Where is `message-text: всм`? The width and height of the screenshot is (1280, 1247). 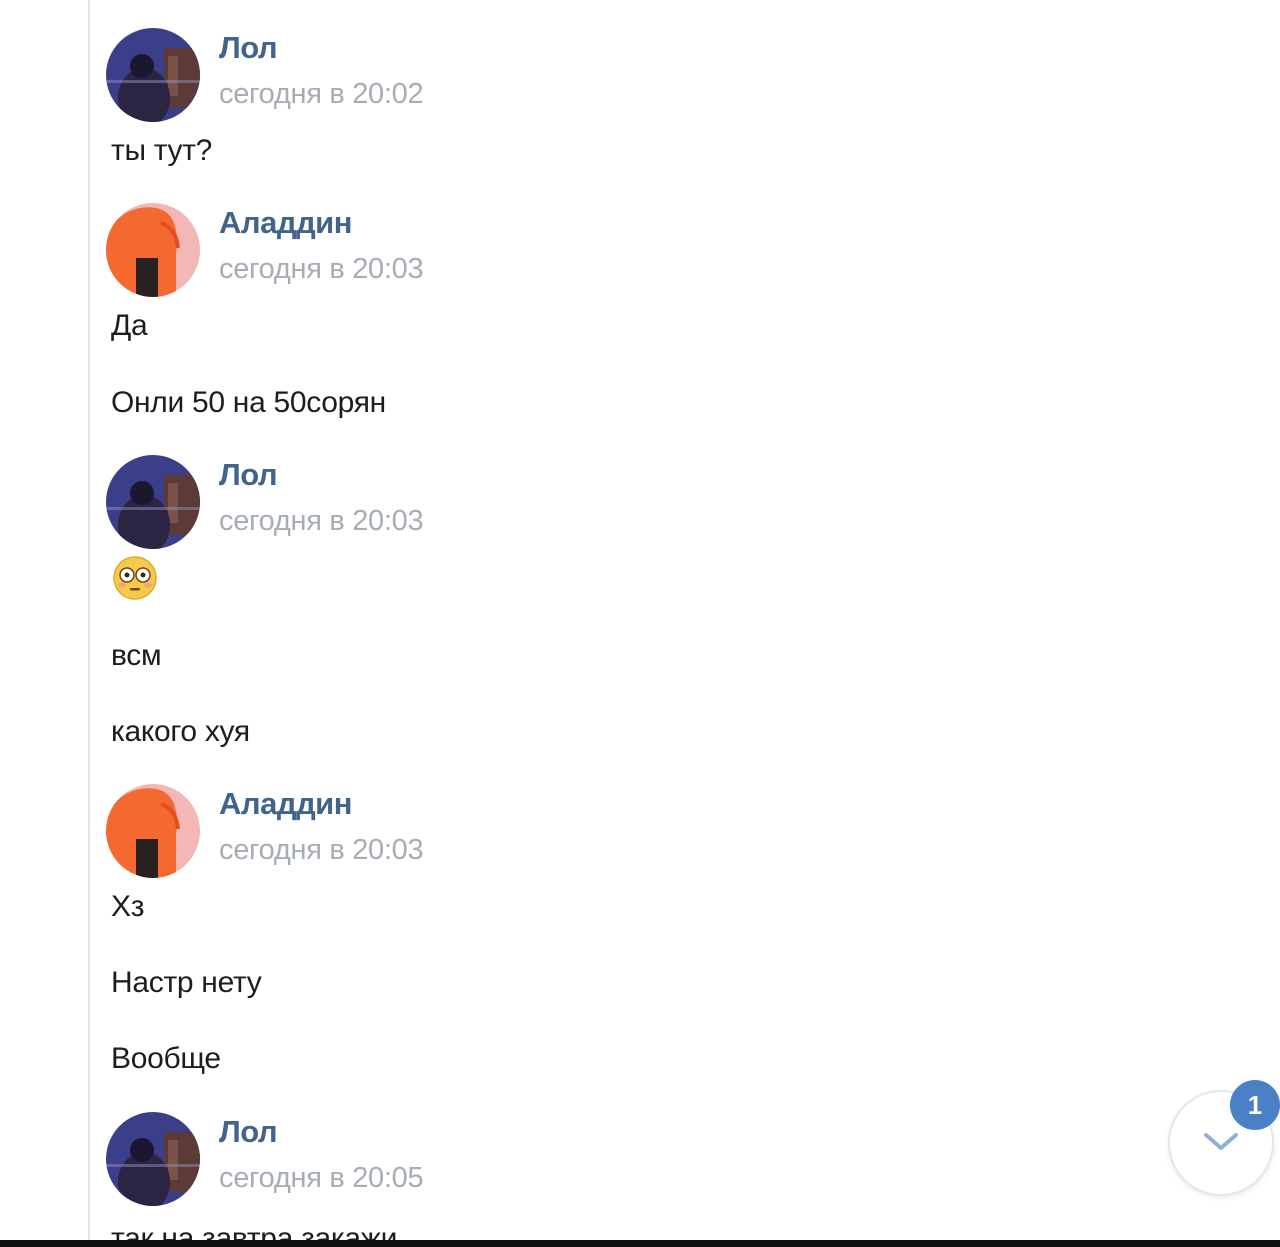
message-text: всм is located at coordinates (136, 655).